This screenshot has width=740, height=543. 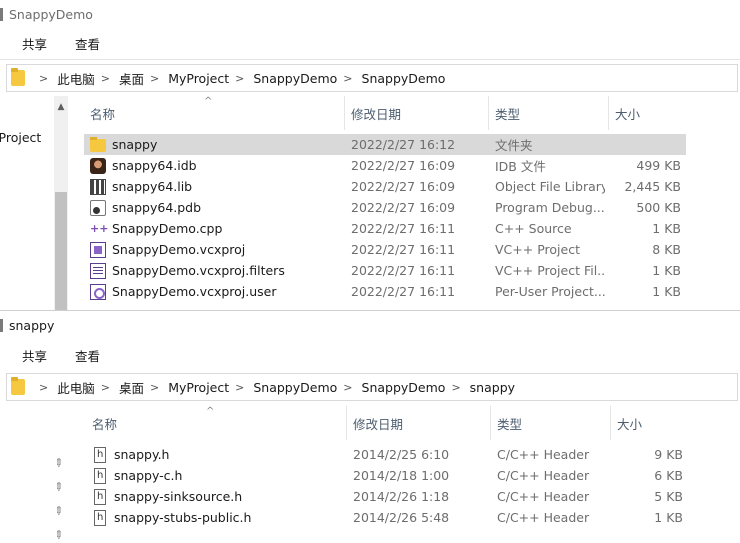 I want to click on file-type: C++ Source, so click(x=533, y=228).